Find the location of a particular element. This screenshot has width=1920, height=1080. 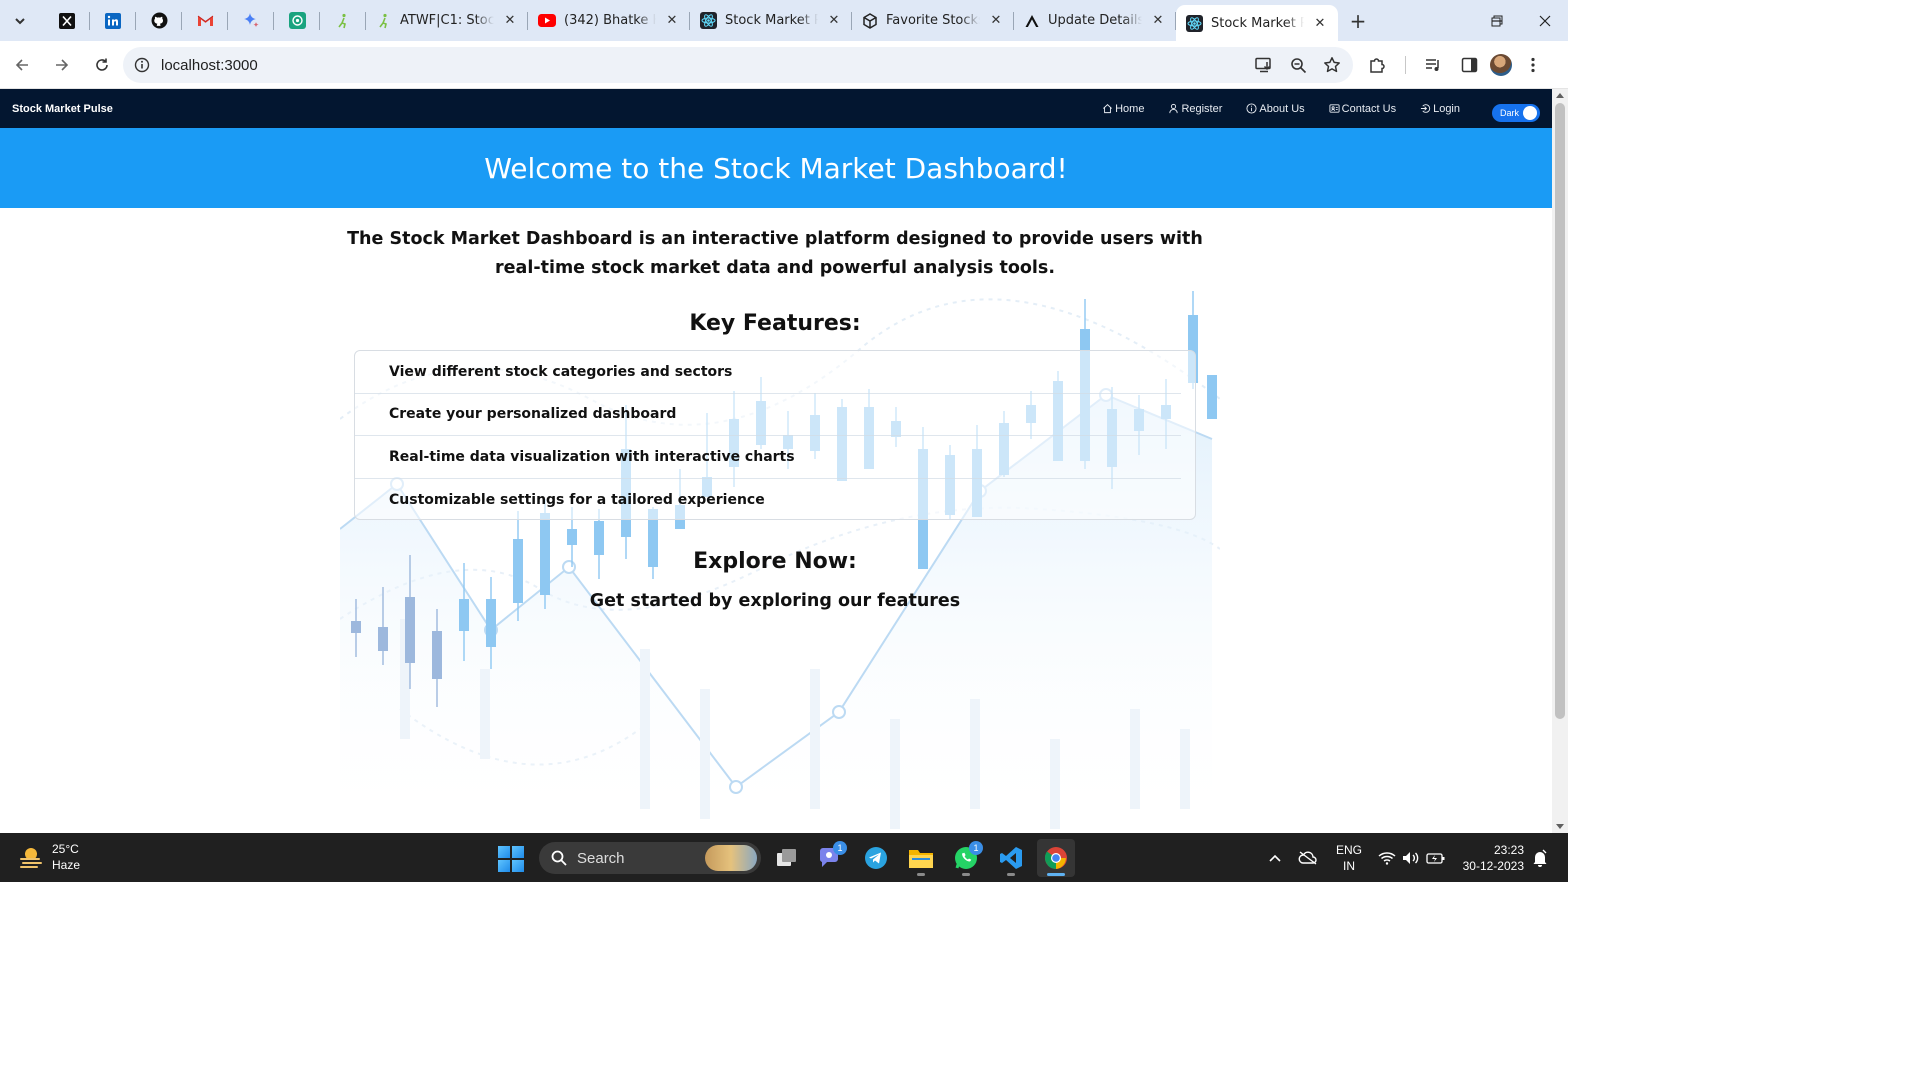

tab-title: (342) Bhatke Hue is located at coordinates (610, 20).